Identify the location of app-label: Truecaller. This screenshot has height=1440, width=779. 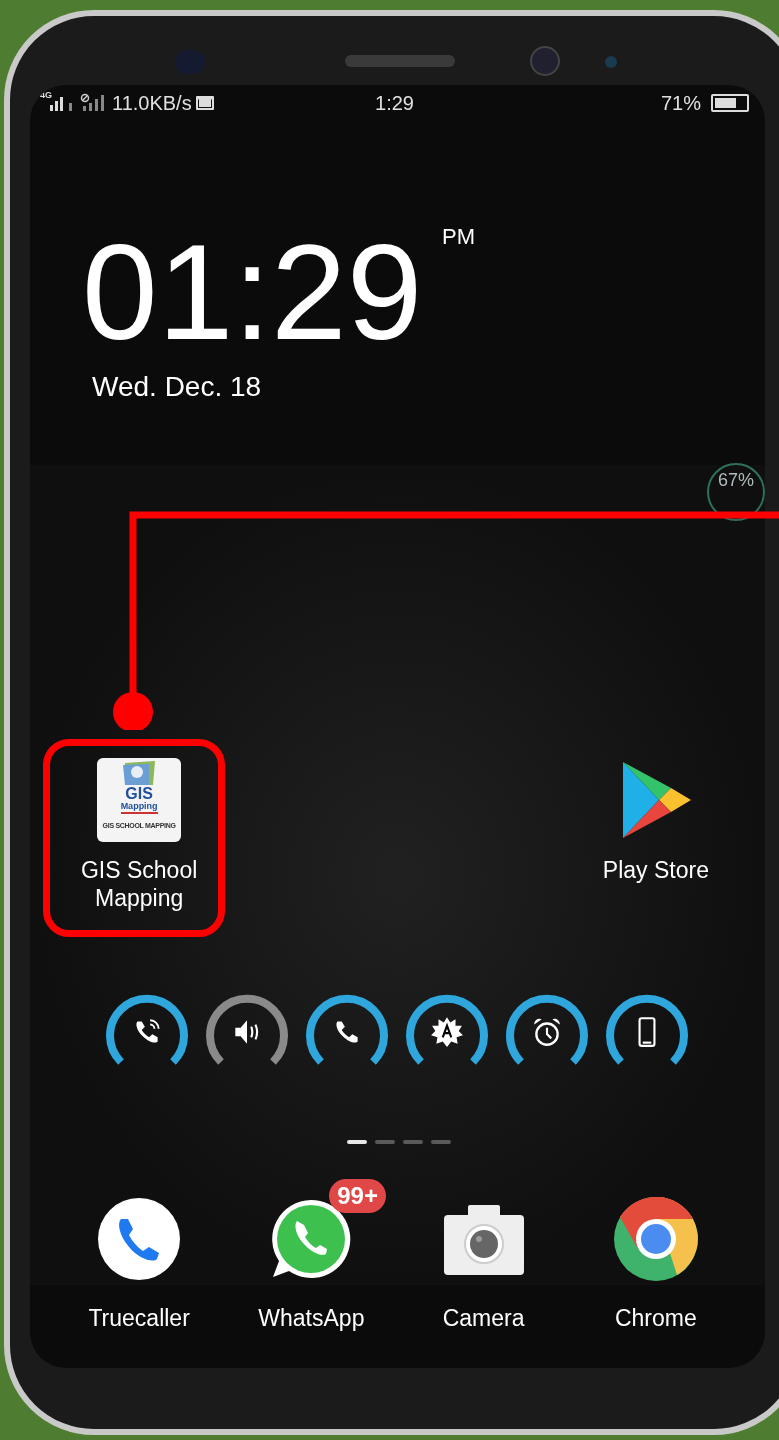
(139, 1318).